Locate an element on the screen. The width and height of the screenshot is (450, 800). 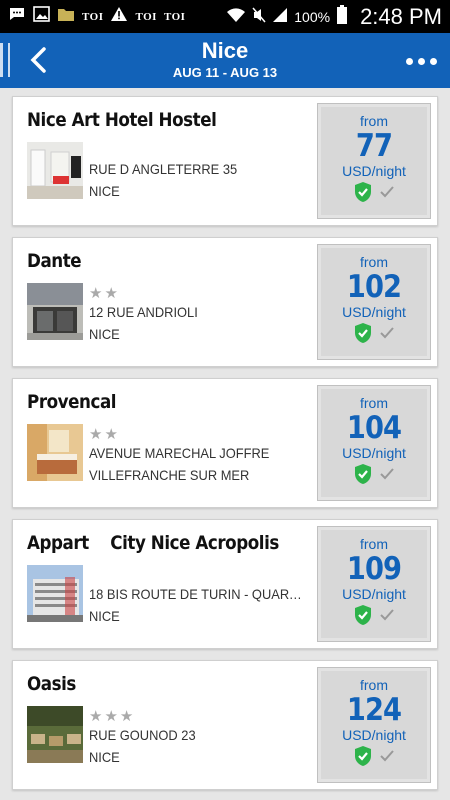
more-options-button is located at coordinates (424, 61).